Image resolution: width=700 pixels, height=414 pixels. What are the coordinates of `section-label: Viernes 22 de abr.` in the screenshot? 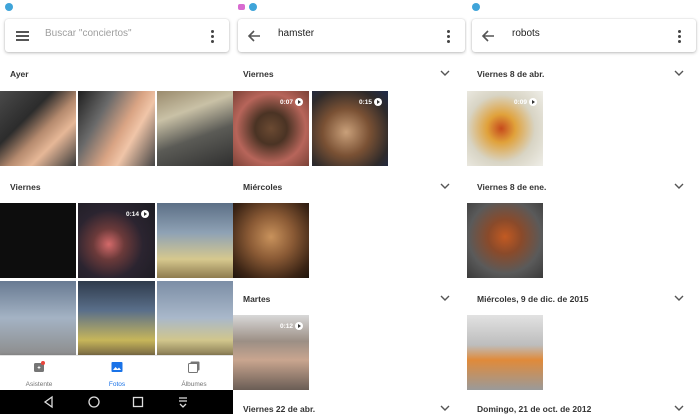 It's located at (279, 409).